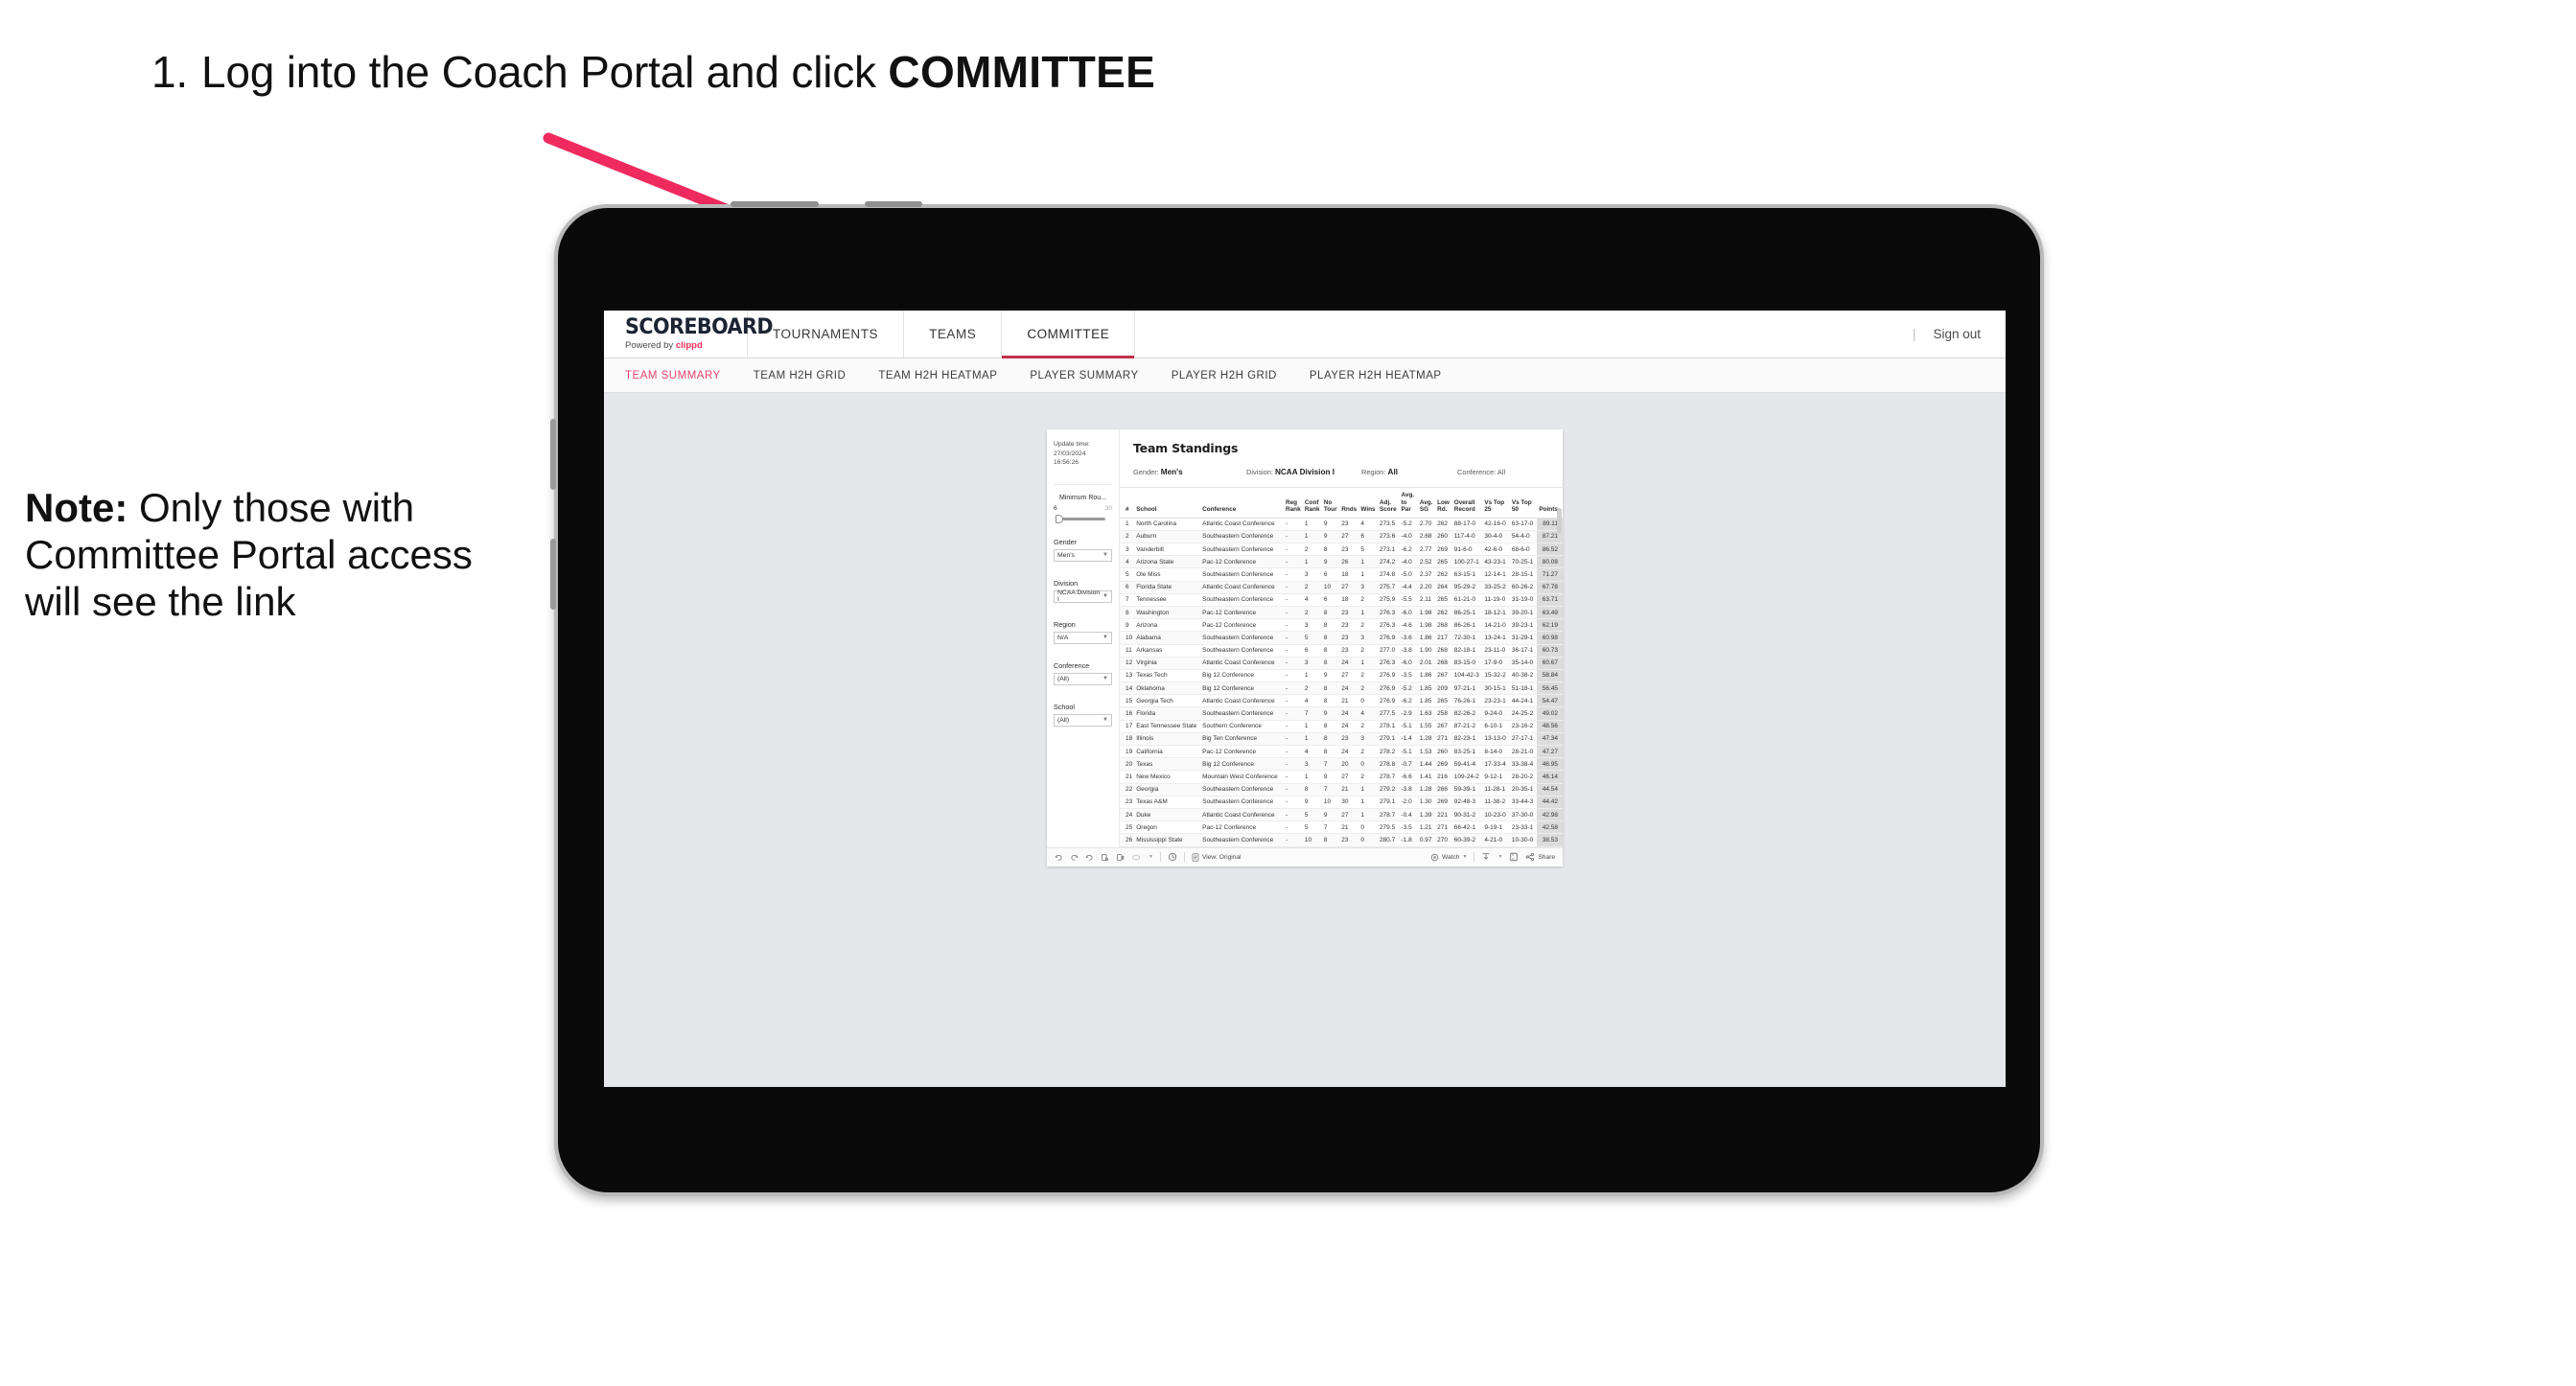 The width and height of the screenshot is (2576, 1386). I want to click on col-no-tour: No Tour, so click(1330, 503).